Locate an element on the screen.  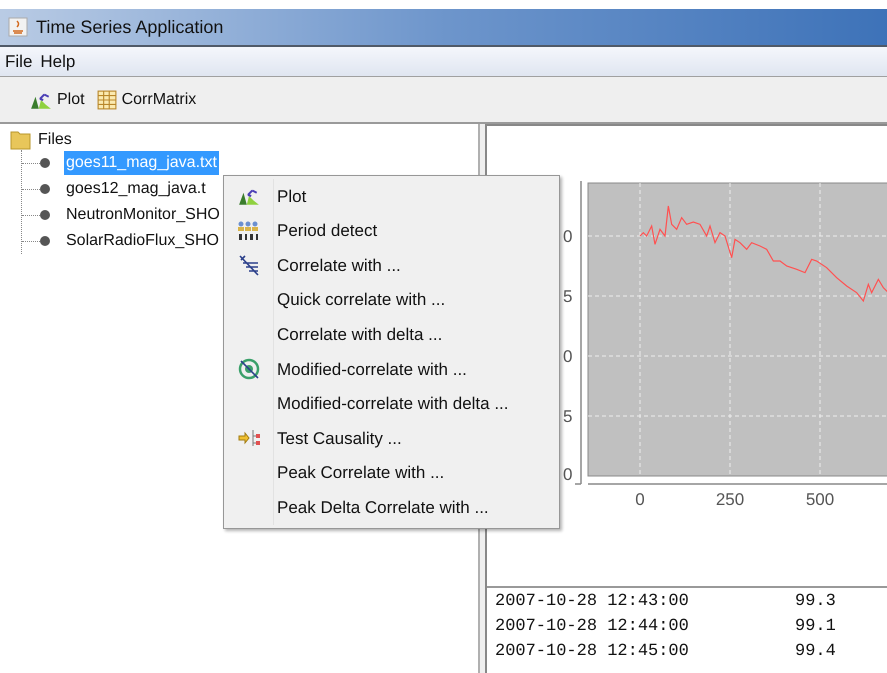
menu-item: Plot is located at coordinates (391, 196).